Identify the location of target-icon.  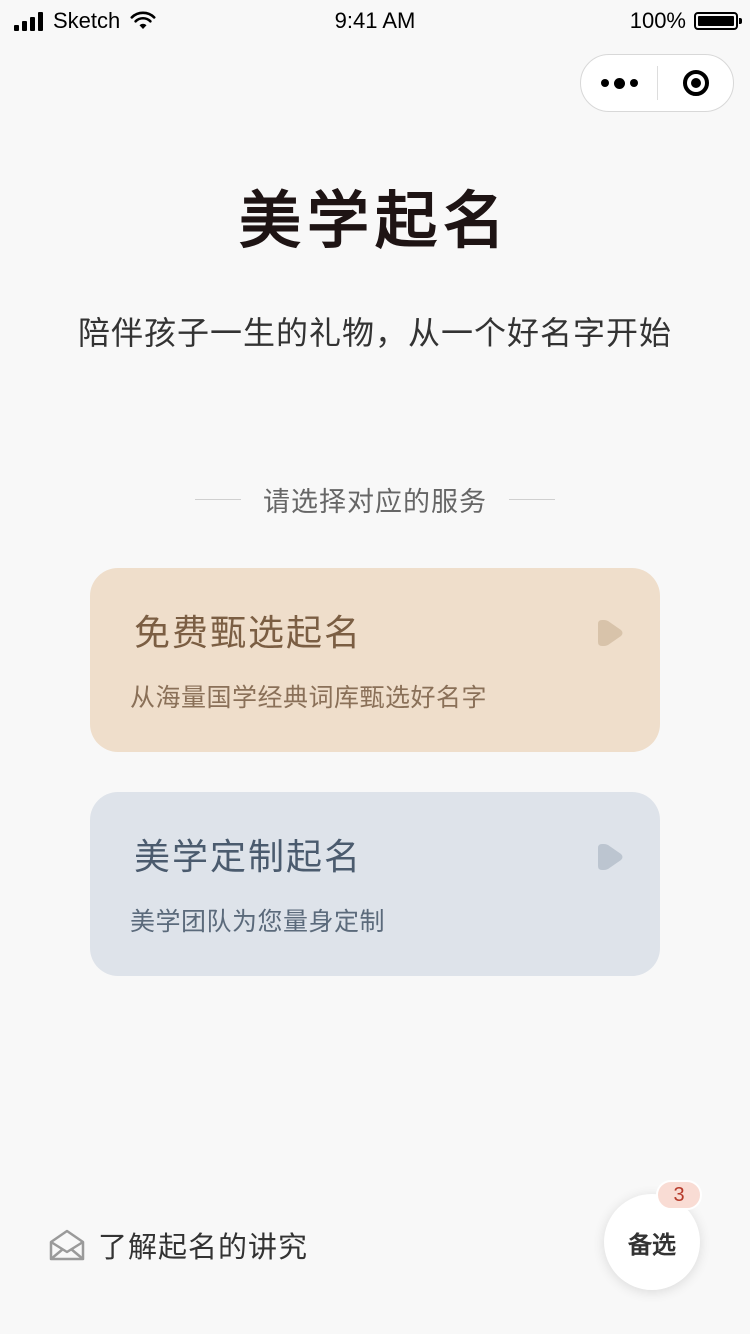
(695, 83).